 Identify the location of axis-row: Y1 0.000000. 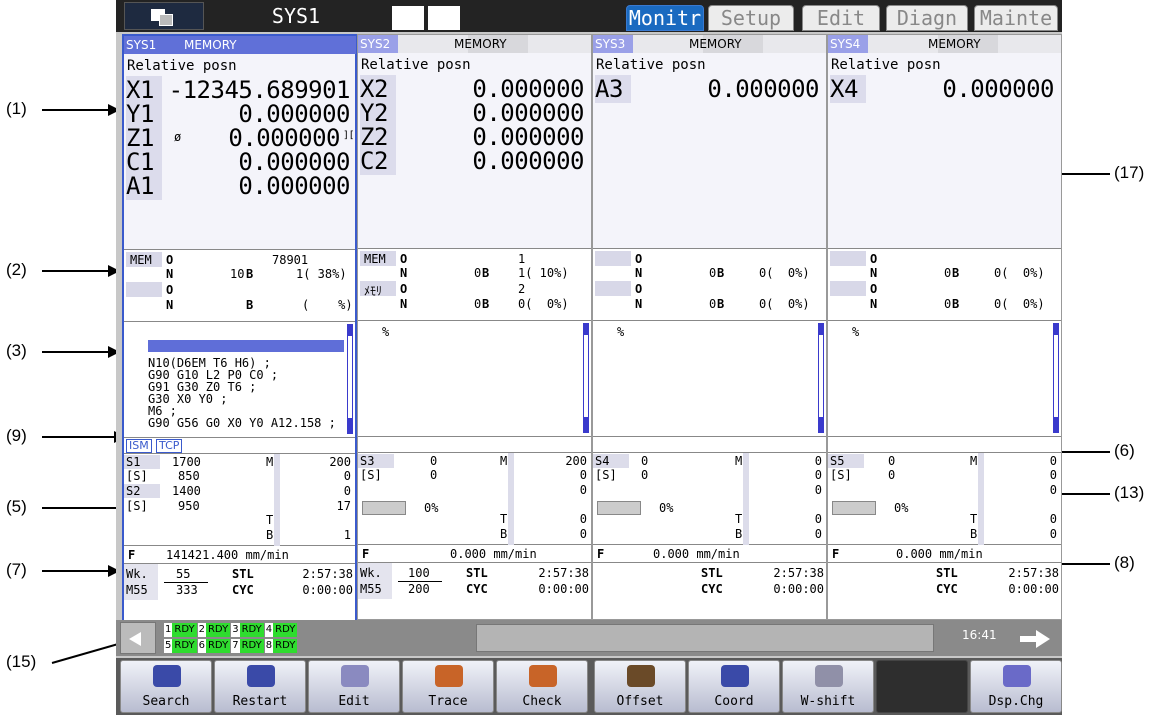
(238, 114).